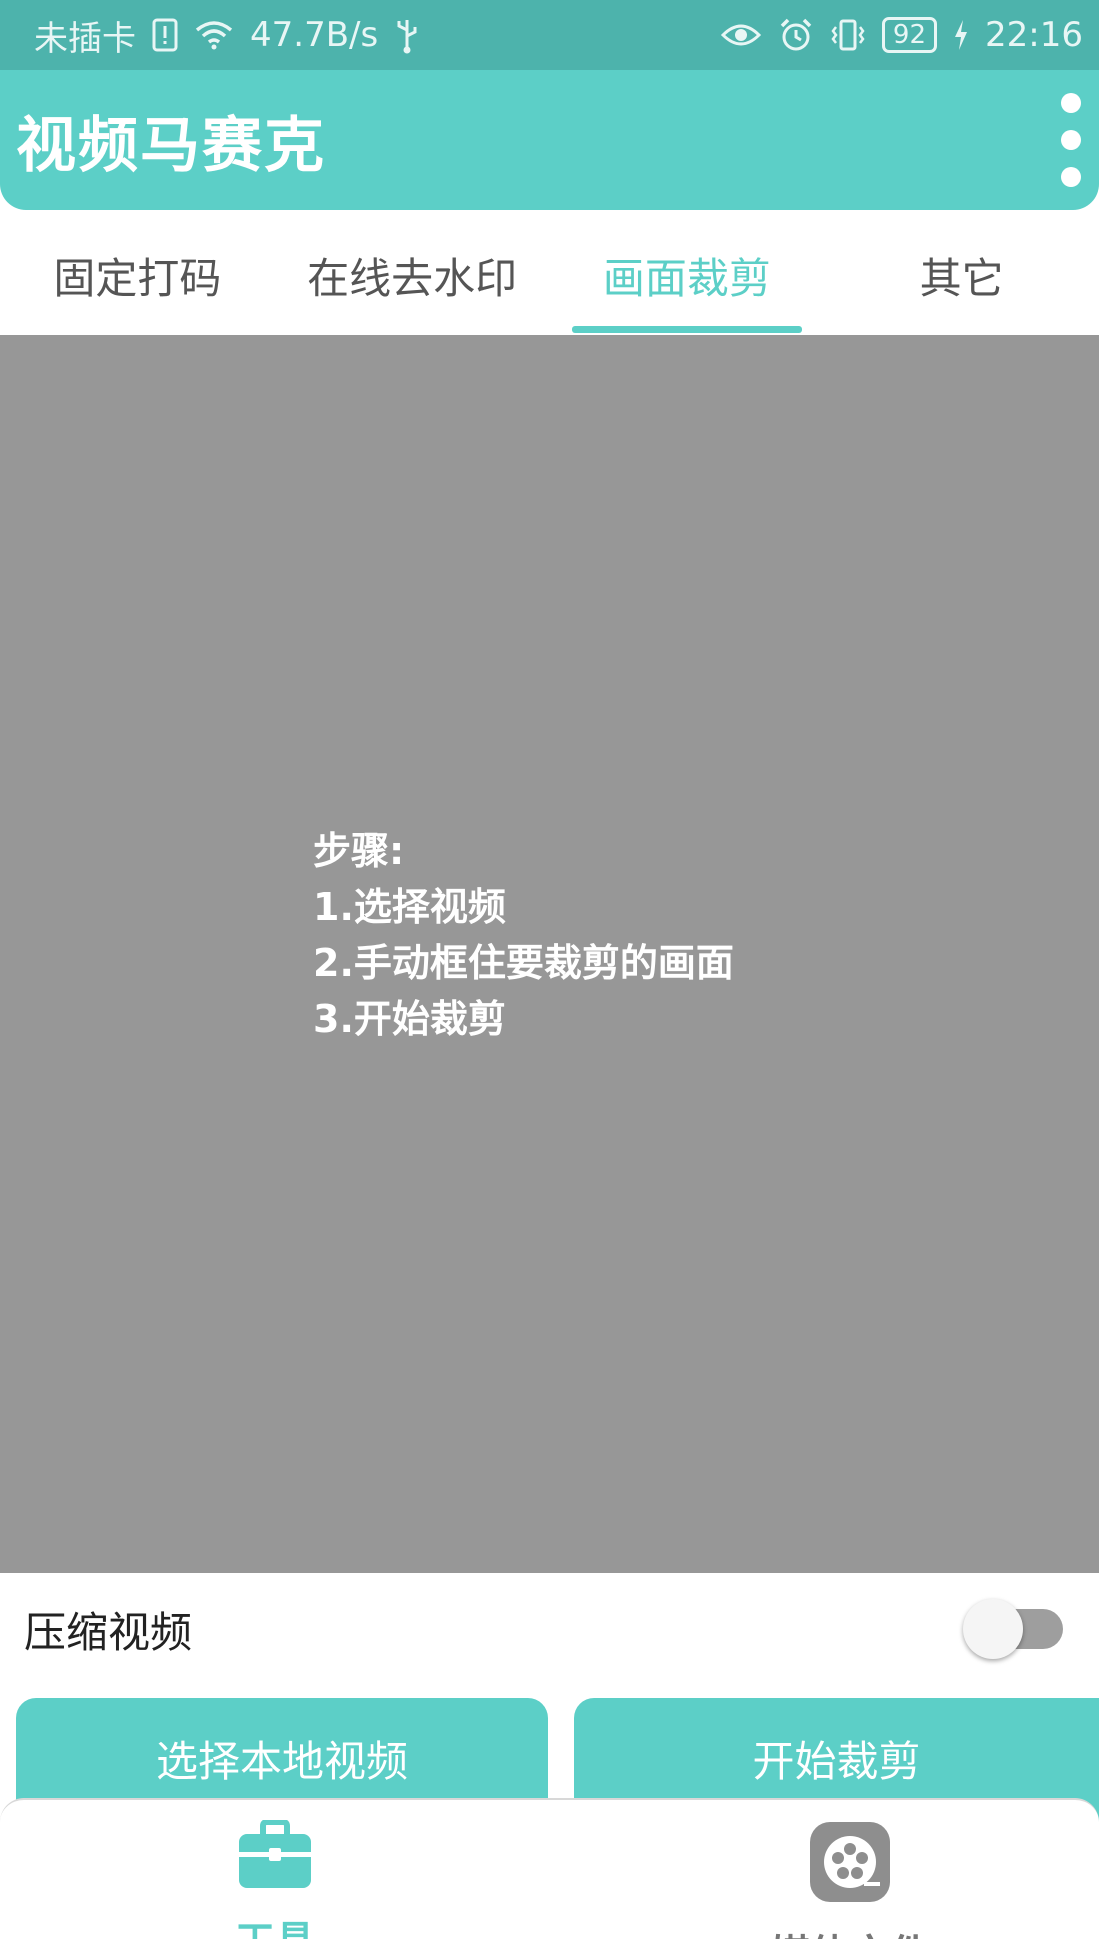  Describe the element at coordinates (412, 275) in the screenshot. I see `tab-online-watermark-removal: 在线去水印` at that location.